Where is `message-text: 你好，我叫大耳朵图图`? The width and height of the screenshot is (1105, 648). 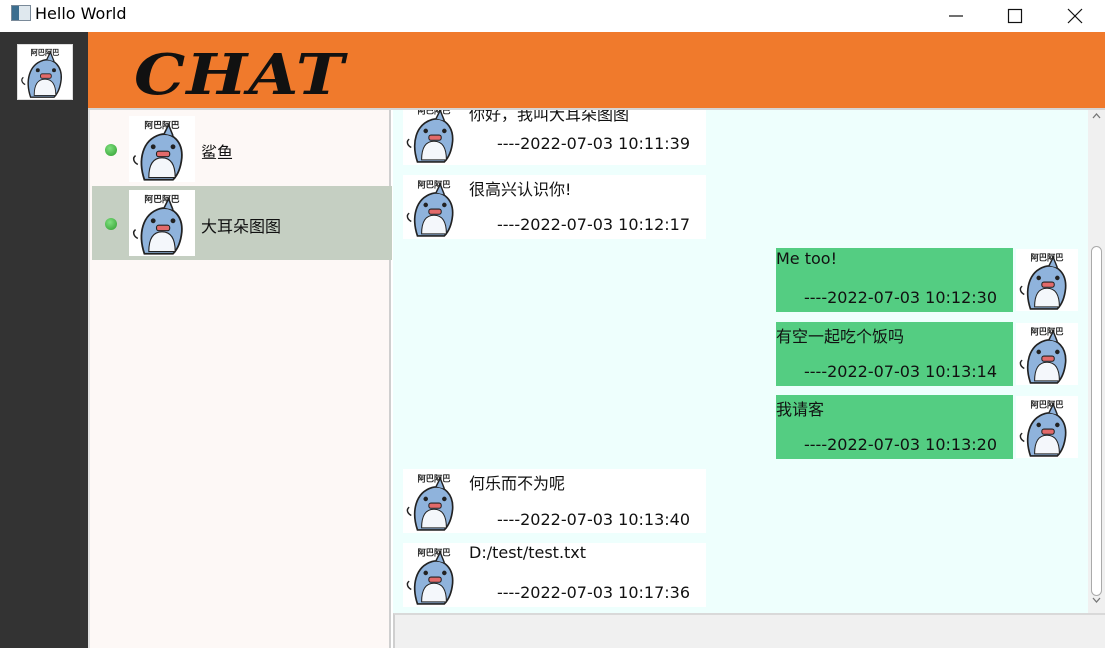 message-text: 你好，我叫大耳朵图图 is located at coordinates (549, 117).